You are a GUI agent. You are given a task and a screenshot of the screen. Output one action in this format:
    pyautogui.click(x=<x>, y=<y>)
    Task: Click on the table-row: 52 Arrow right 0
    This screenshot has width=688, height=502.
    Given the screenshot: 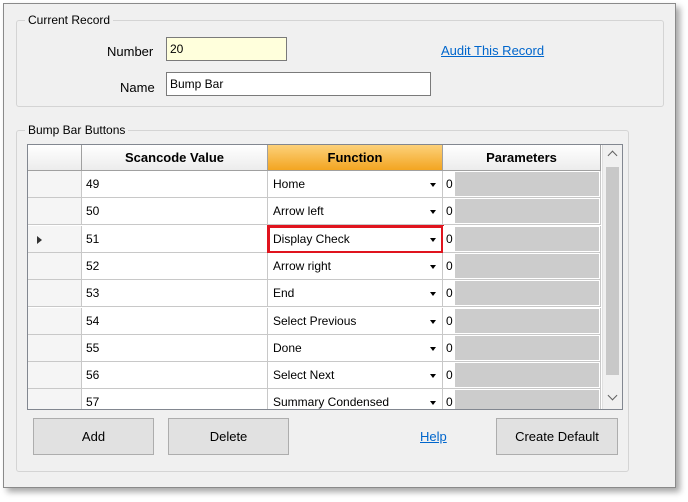 What is the action you would take?
    pyautogui.click(x=314, y=266)
    